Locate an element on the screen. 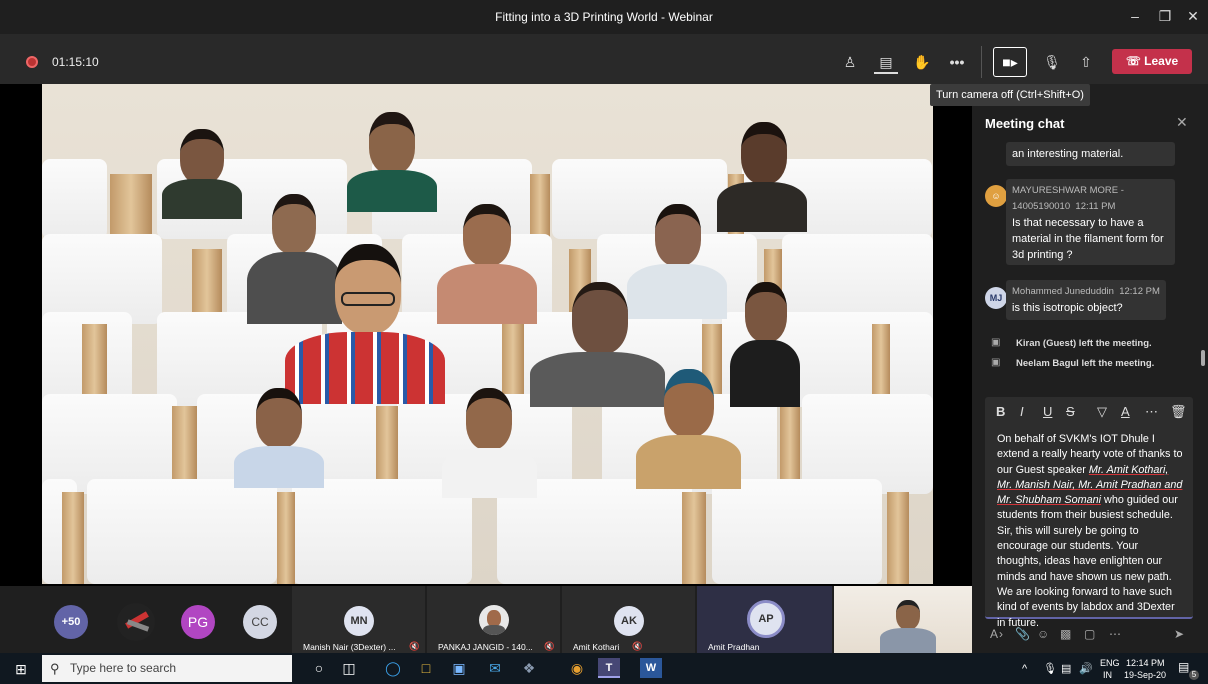  chat-scrollbar is located at coordinates (1203, 358).